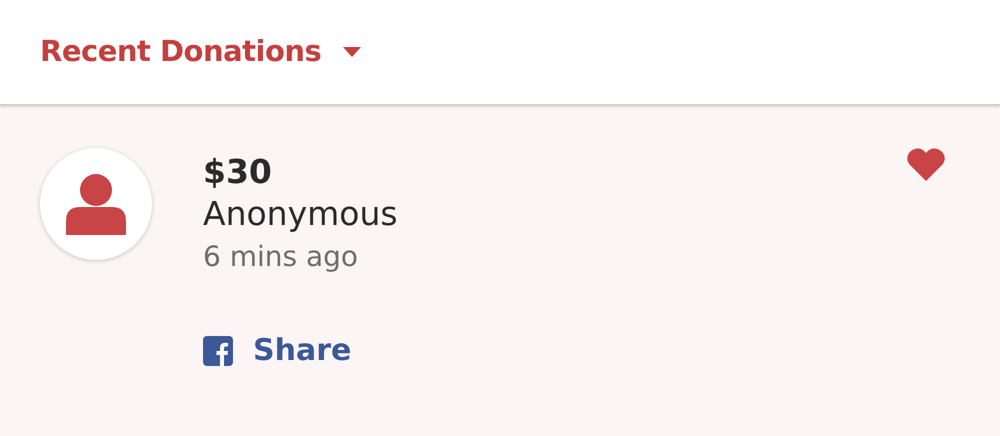  I want to click on section-title: Recent Donations, so click(181, 52).